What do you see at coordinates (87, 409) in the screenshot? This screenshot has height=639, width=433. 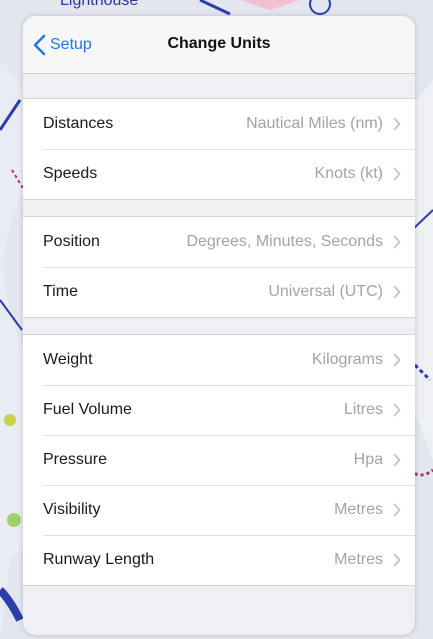 I see `row-label: Fuel Volume` at bounding box center [87, 409].